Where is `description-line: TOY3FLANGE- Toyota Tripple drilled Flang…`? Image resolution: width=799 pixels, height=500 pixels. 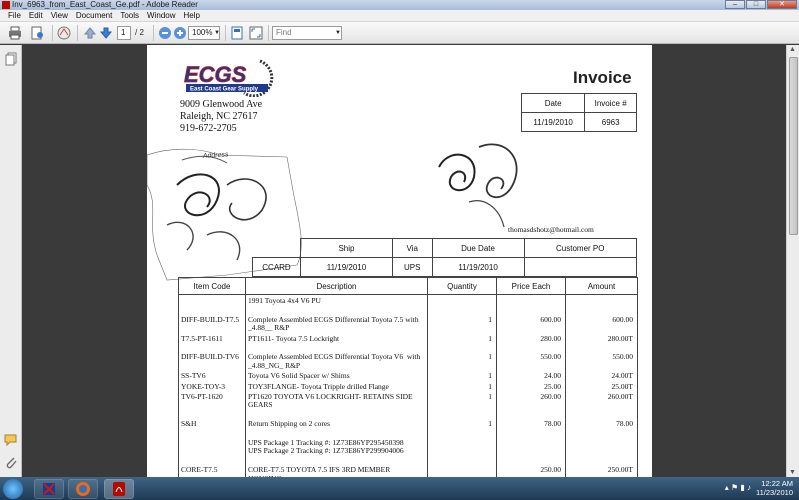 description-line: TOY3FLANGE- Toyota Tripple drilled Flang… is located at coordinates (318, 386).